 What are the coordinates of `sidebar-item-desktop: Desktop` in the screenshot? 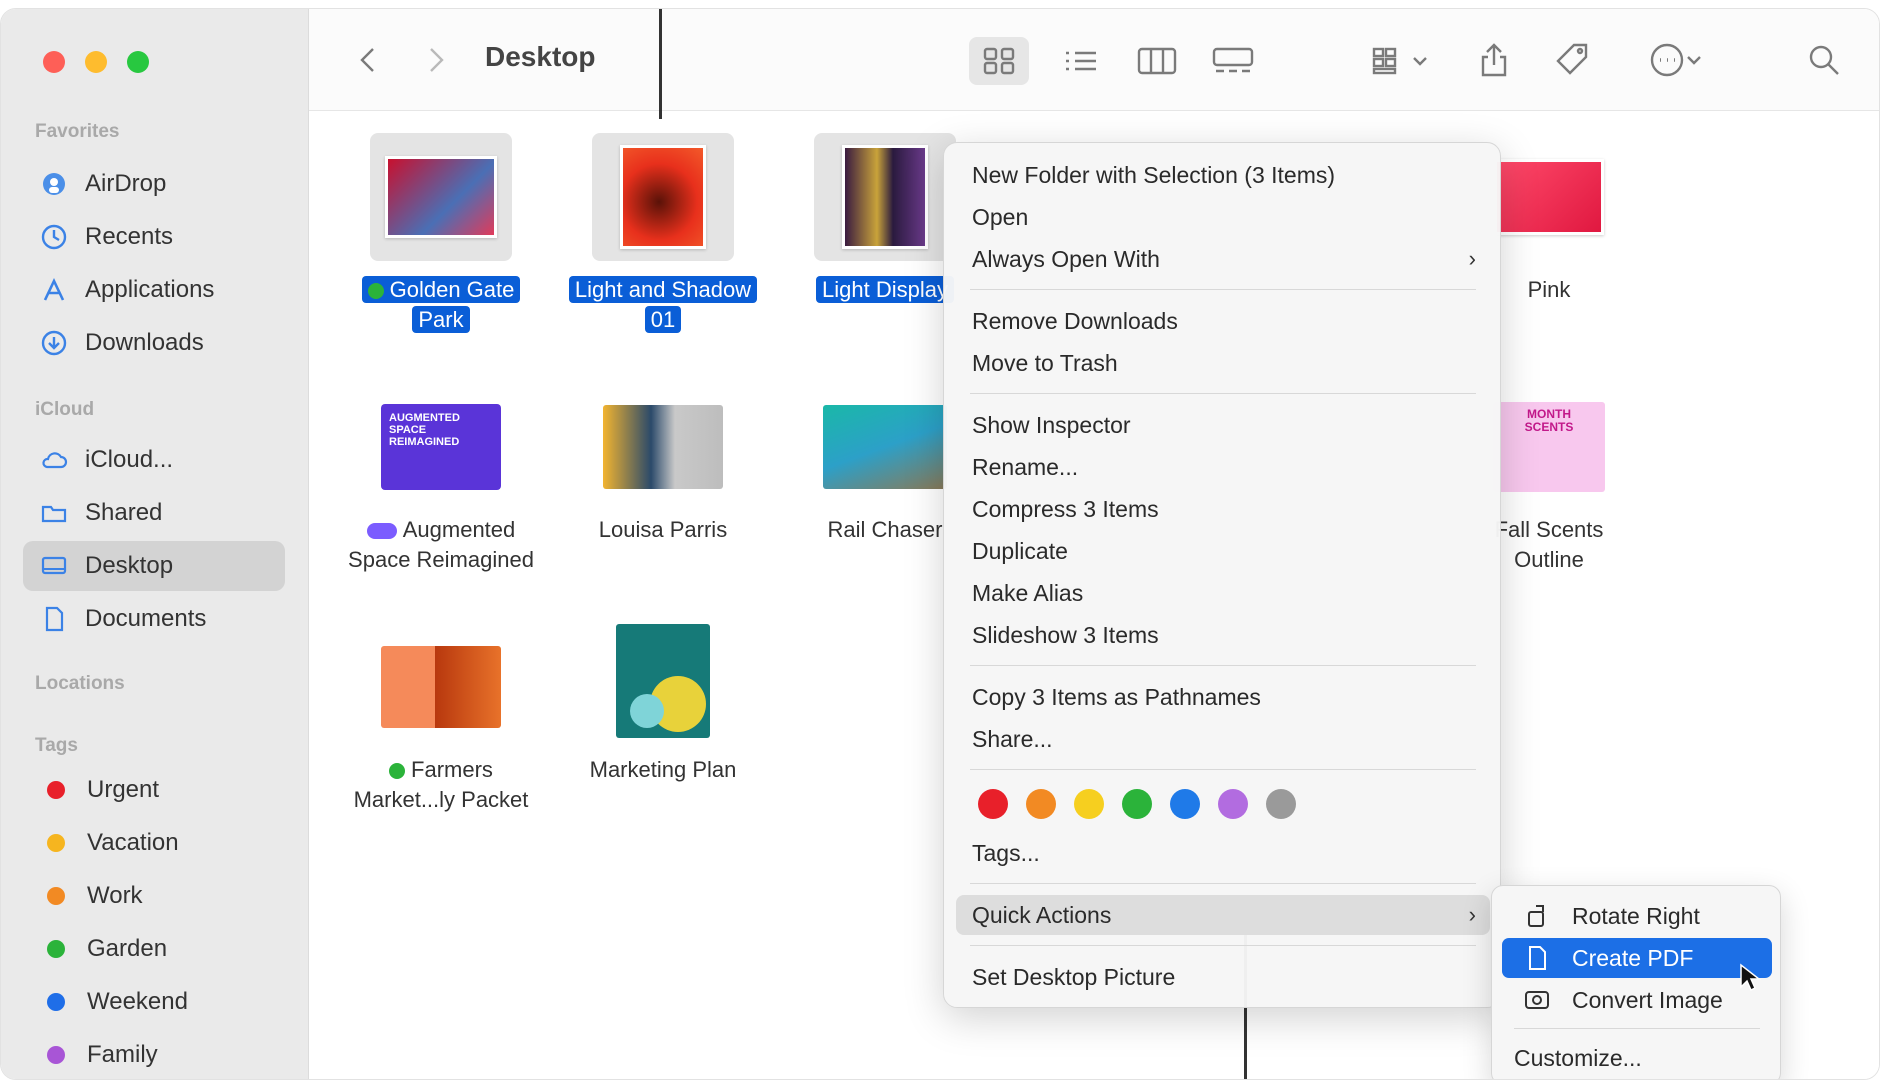 It's located at (154, 566).